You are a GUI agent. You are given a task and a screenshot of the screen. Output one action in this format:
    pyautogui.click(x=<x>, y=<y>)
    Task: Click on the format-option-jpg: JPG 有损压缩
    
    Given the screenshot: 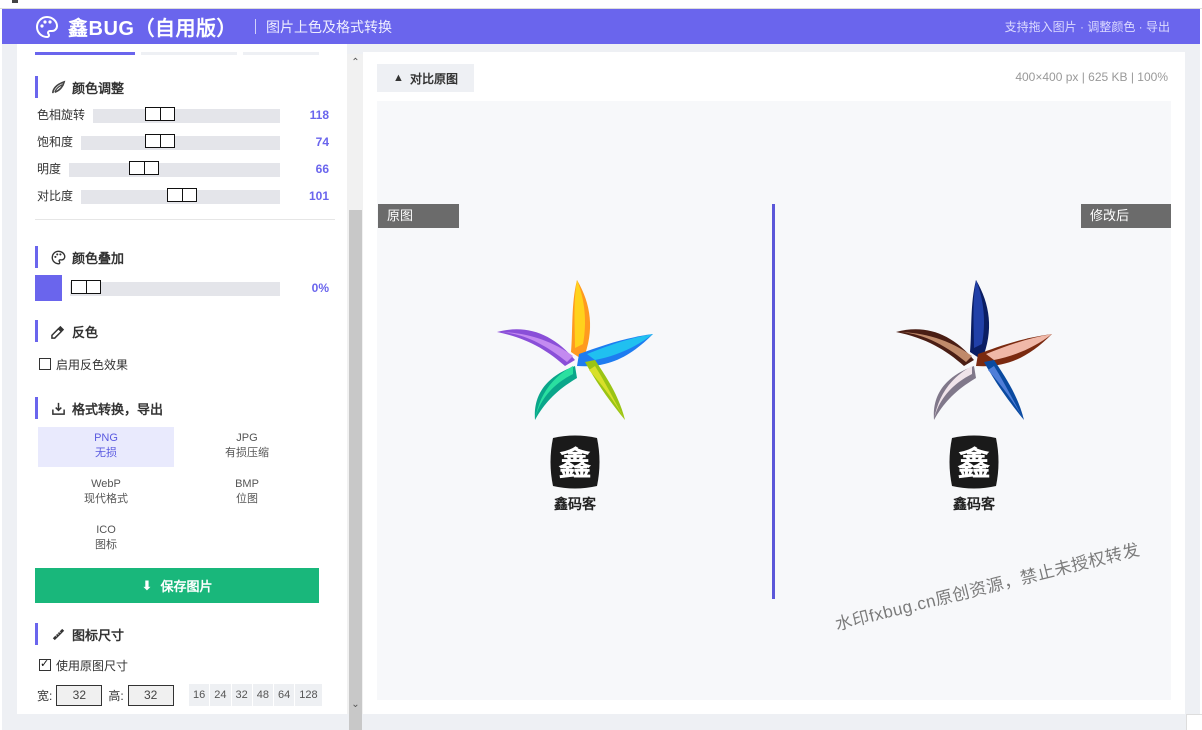 What is the action you would take?
    pyautogui.click(x=247, y=447)
    